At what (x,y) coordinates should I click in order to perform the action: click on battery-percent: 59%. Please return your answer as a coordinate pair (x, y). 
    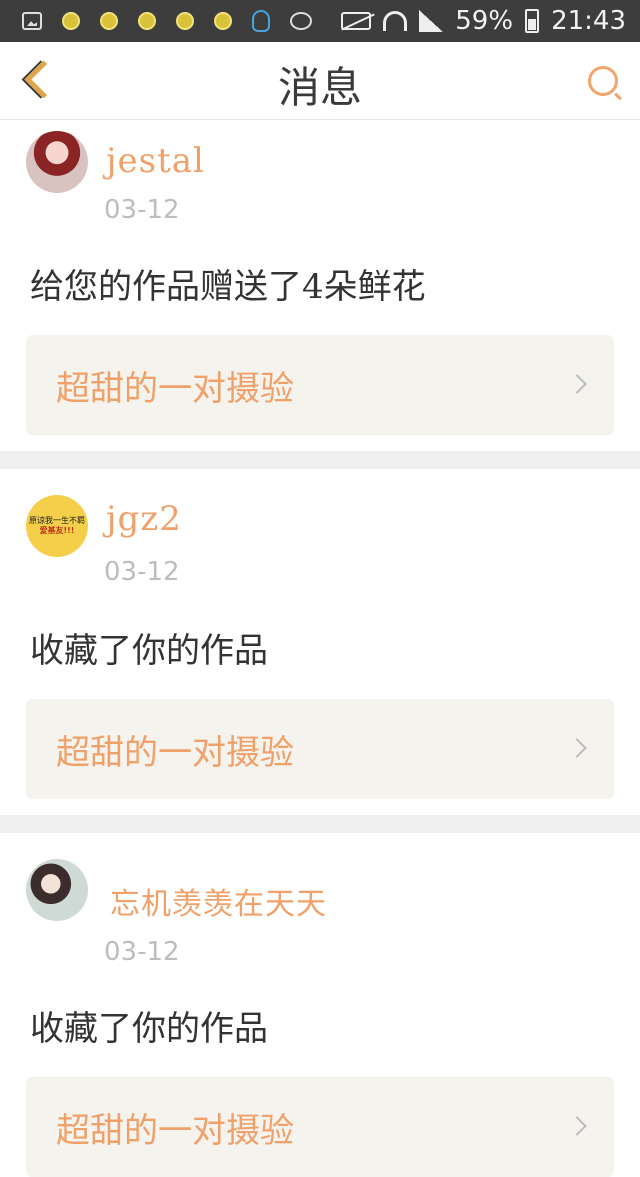
    Looking at the image, I should click on (484, 21).